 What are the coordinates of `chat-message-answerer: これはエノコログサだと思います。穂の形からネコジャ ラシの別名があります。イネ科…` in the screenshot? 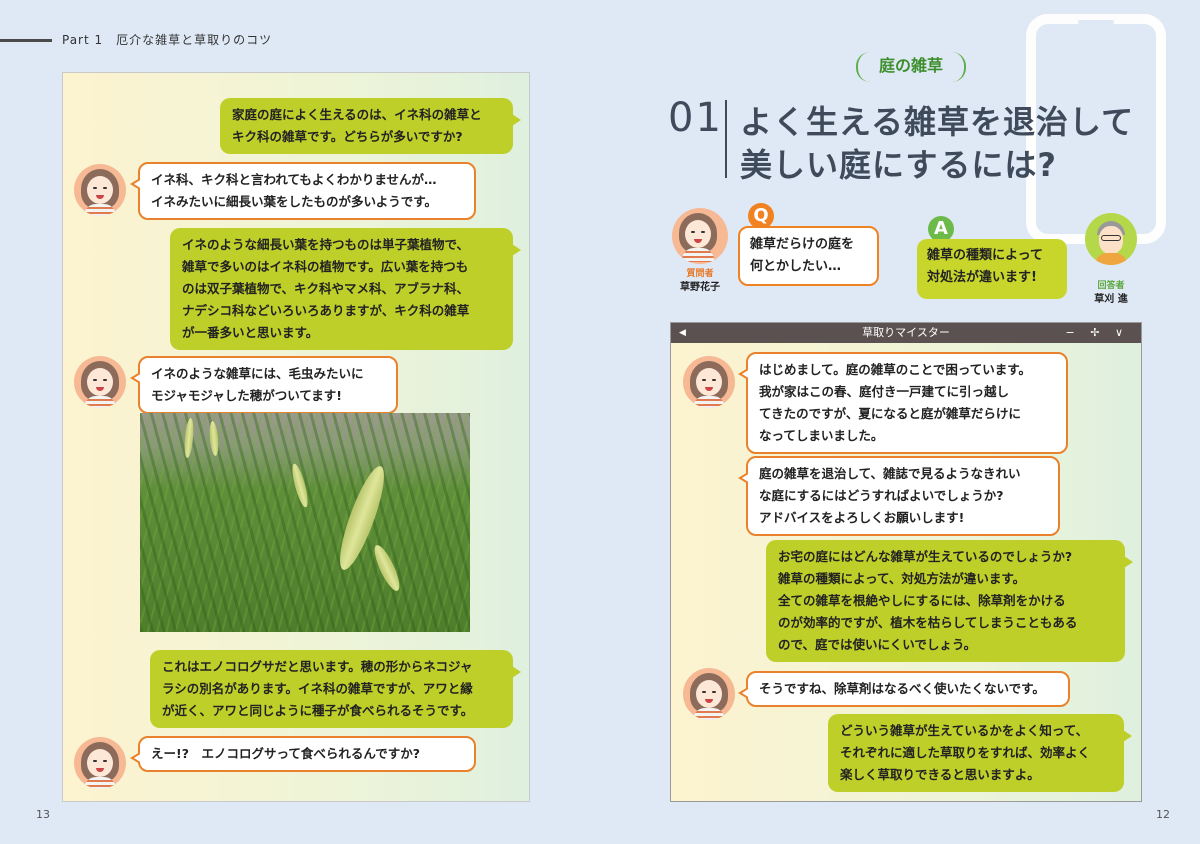 It's located at (335, 689).